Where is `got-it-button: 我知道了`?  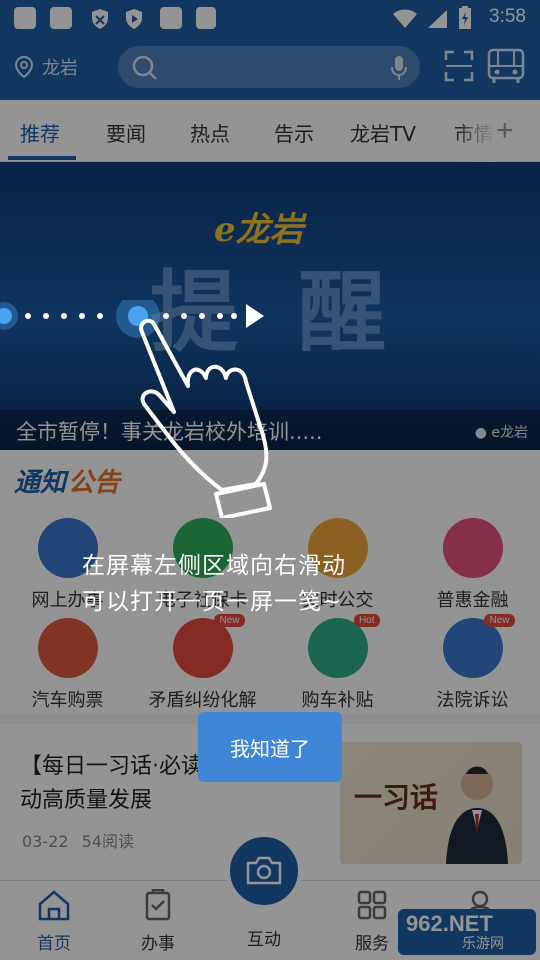
got-it-button: 我知道了 is located at coordinates (270, 747).